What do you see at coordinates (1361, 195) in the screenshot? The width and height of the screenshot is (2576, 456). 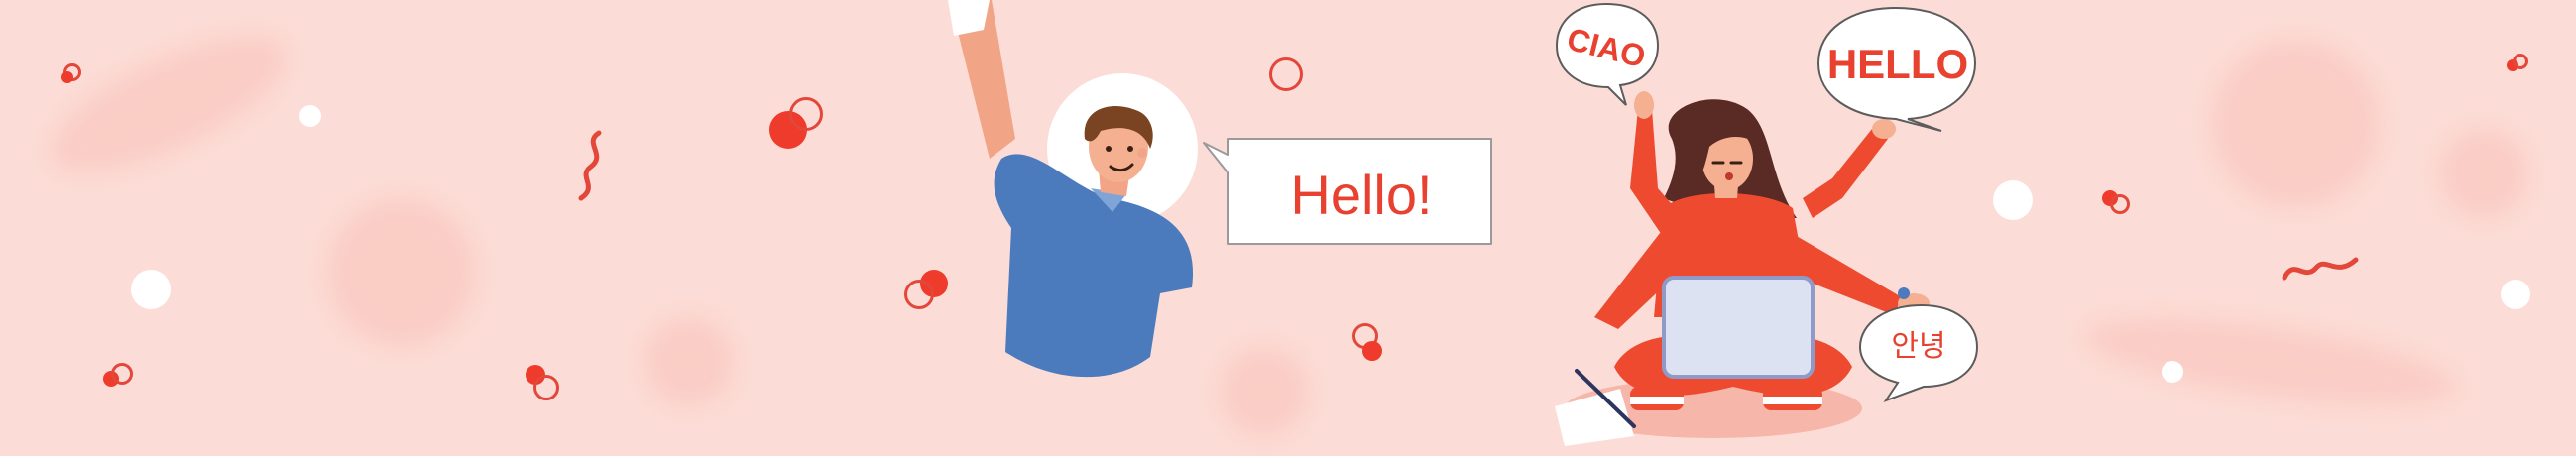 I see `hello-greeting-text: Hello!` at bounding box center [1361, 195].